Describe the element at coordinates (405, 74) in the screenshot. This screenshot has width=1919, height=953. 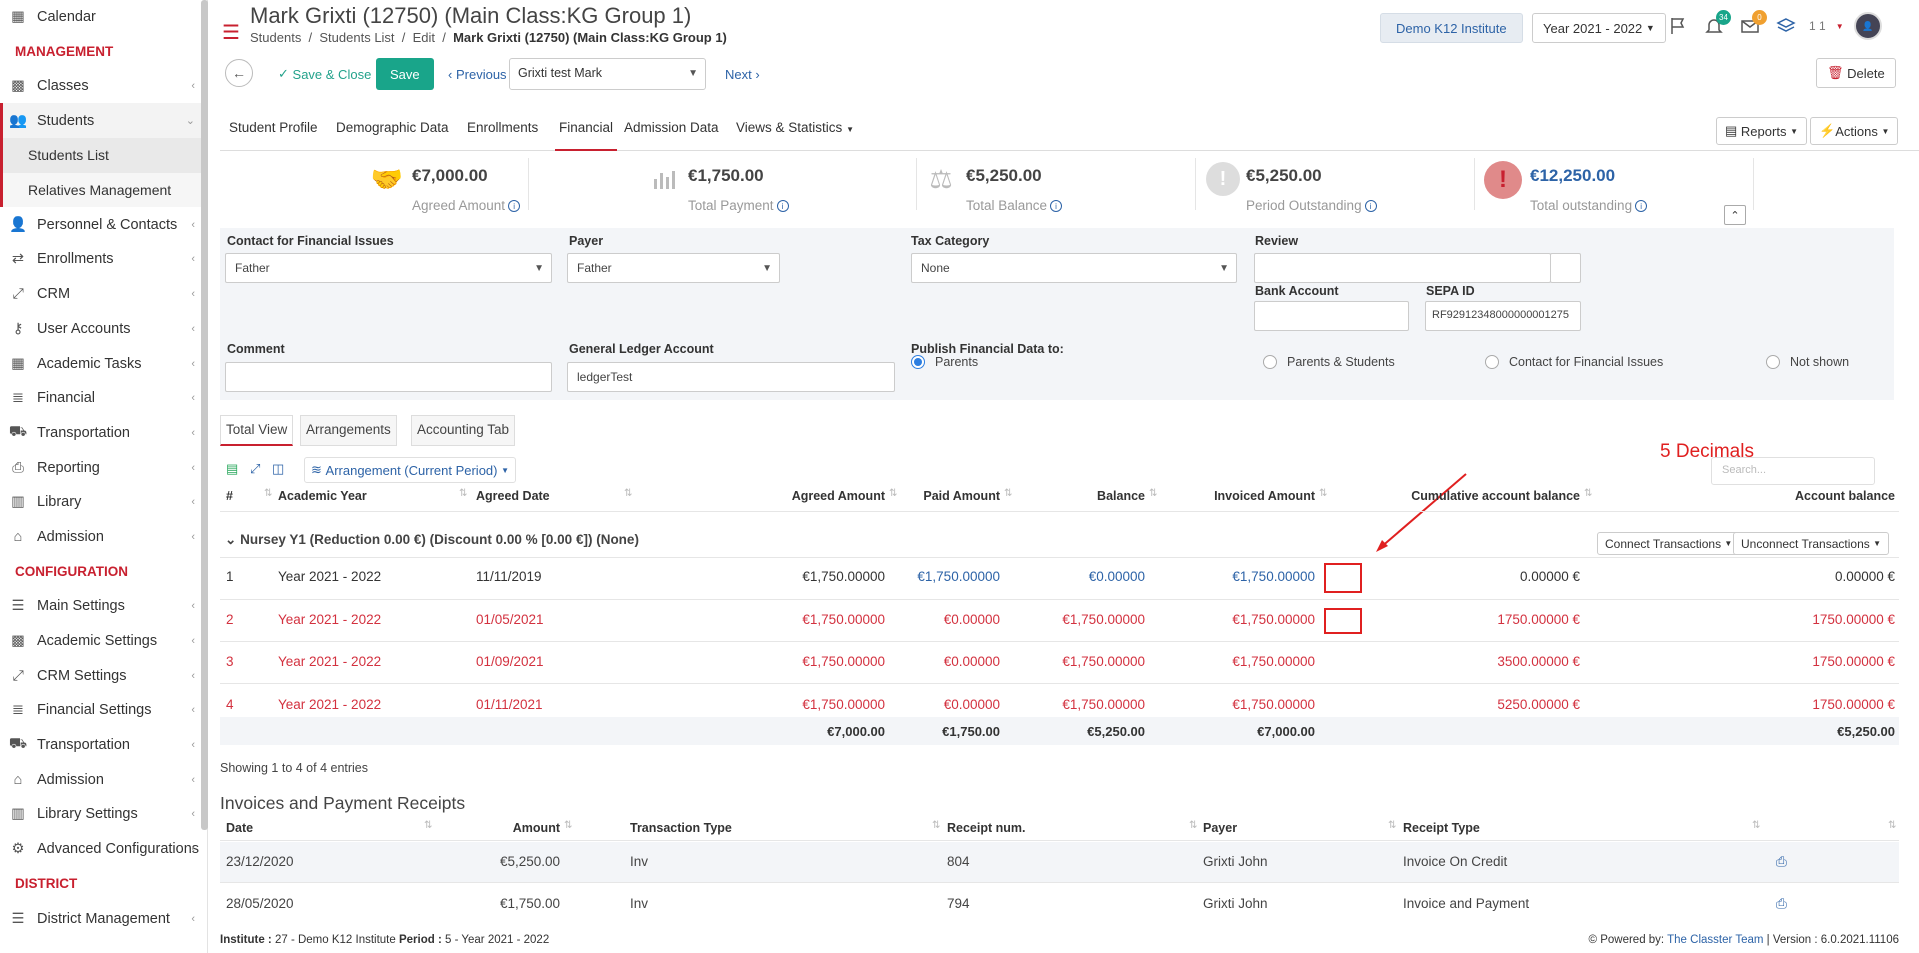
I see `save-button: Save` at that location.